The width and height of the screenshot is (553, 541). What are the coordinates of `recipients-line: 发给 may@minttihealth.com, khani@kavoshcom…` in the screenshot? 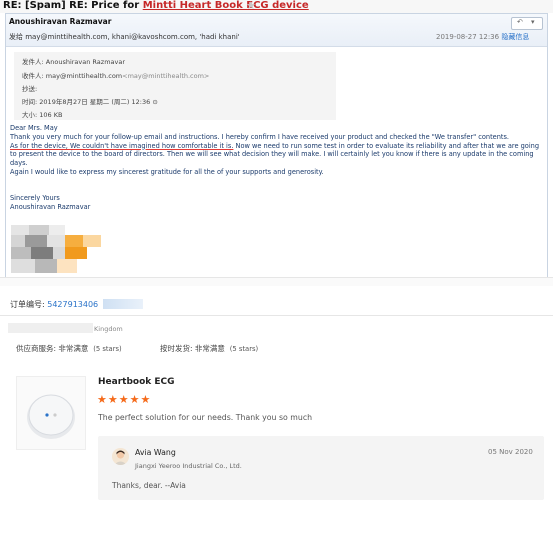 It's located at (124, 37).